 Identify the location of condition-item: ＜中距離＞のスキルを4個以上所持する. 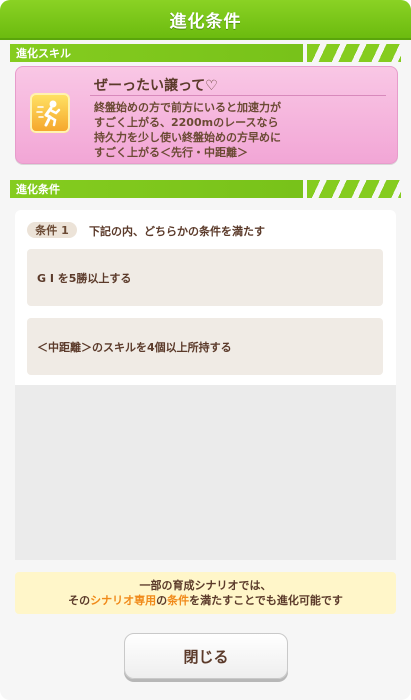
(205, 346).